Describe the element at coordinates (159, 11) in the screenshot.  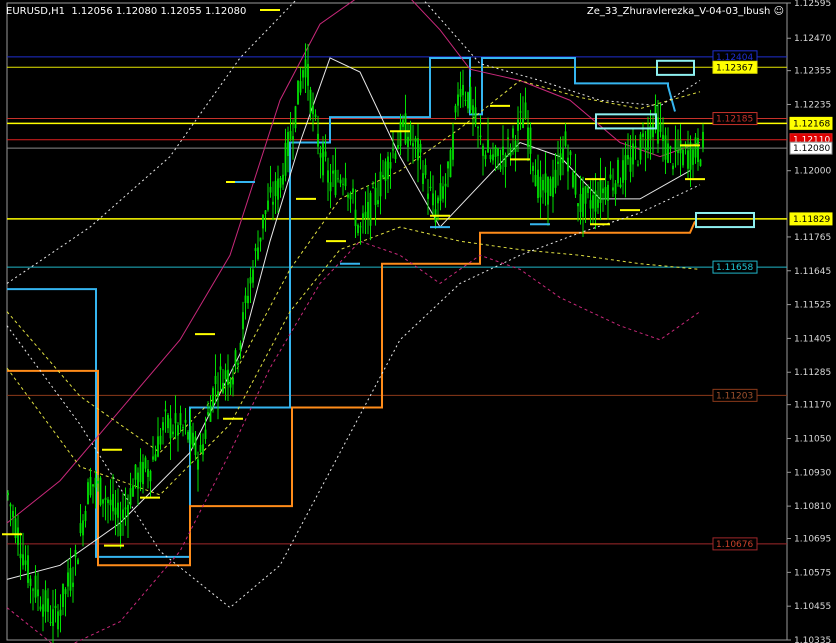
I see `ohlc-label: 1.12056 1.12080 1.12055 1.12080` at that location.